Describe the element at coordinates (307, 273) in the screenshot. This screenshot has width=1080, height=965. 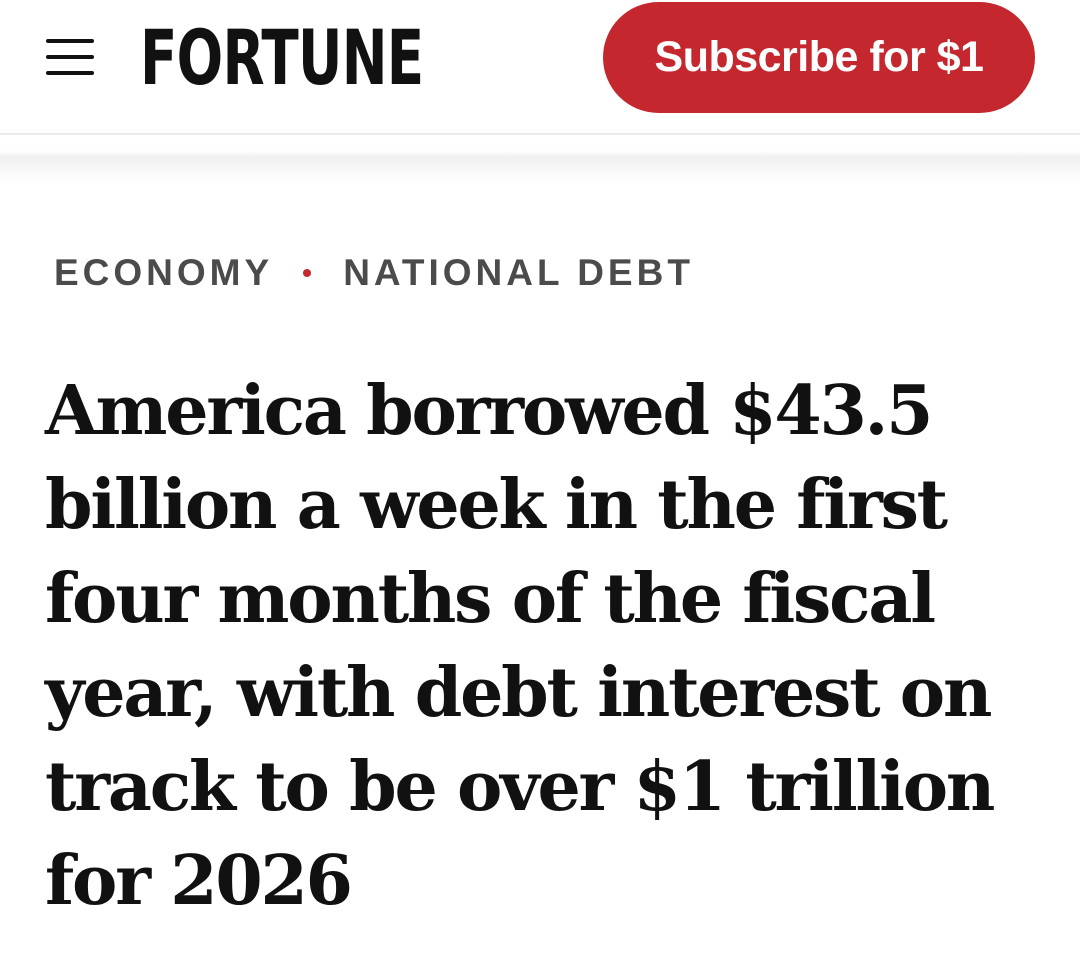
I see `breadcrumb-separator-dot` at that location.